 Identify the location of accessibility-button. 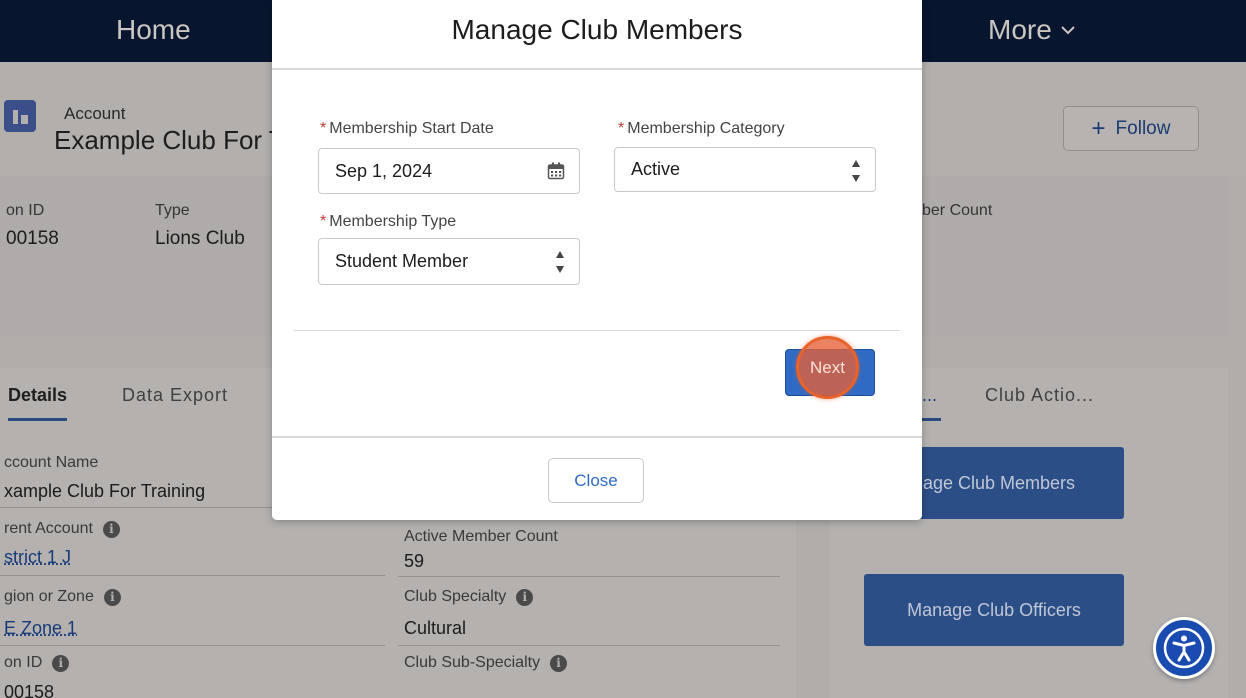
(1184, 648).